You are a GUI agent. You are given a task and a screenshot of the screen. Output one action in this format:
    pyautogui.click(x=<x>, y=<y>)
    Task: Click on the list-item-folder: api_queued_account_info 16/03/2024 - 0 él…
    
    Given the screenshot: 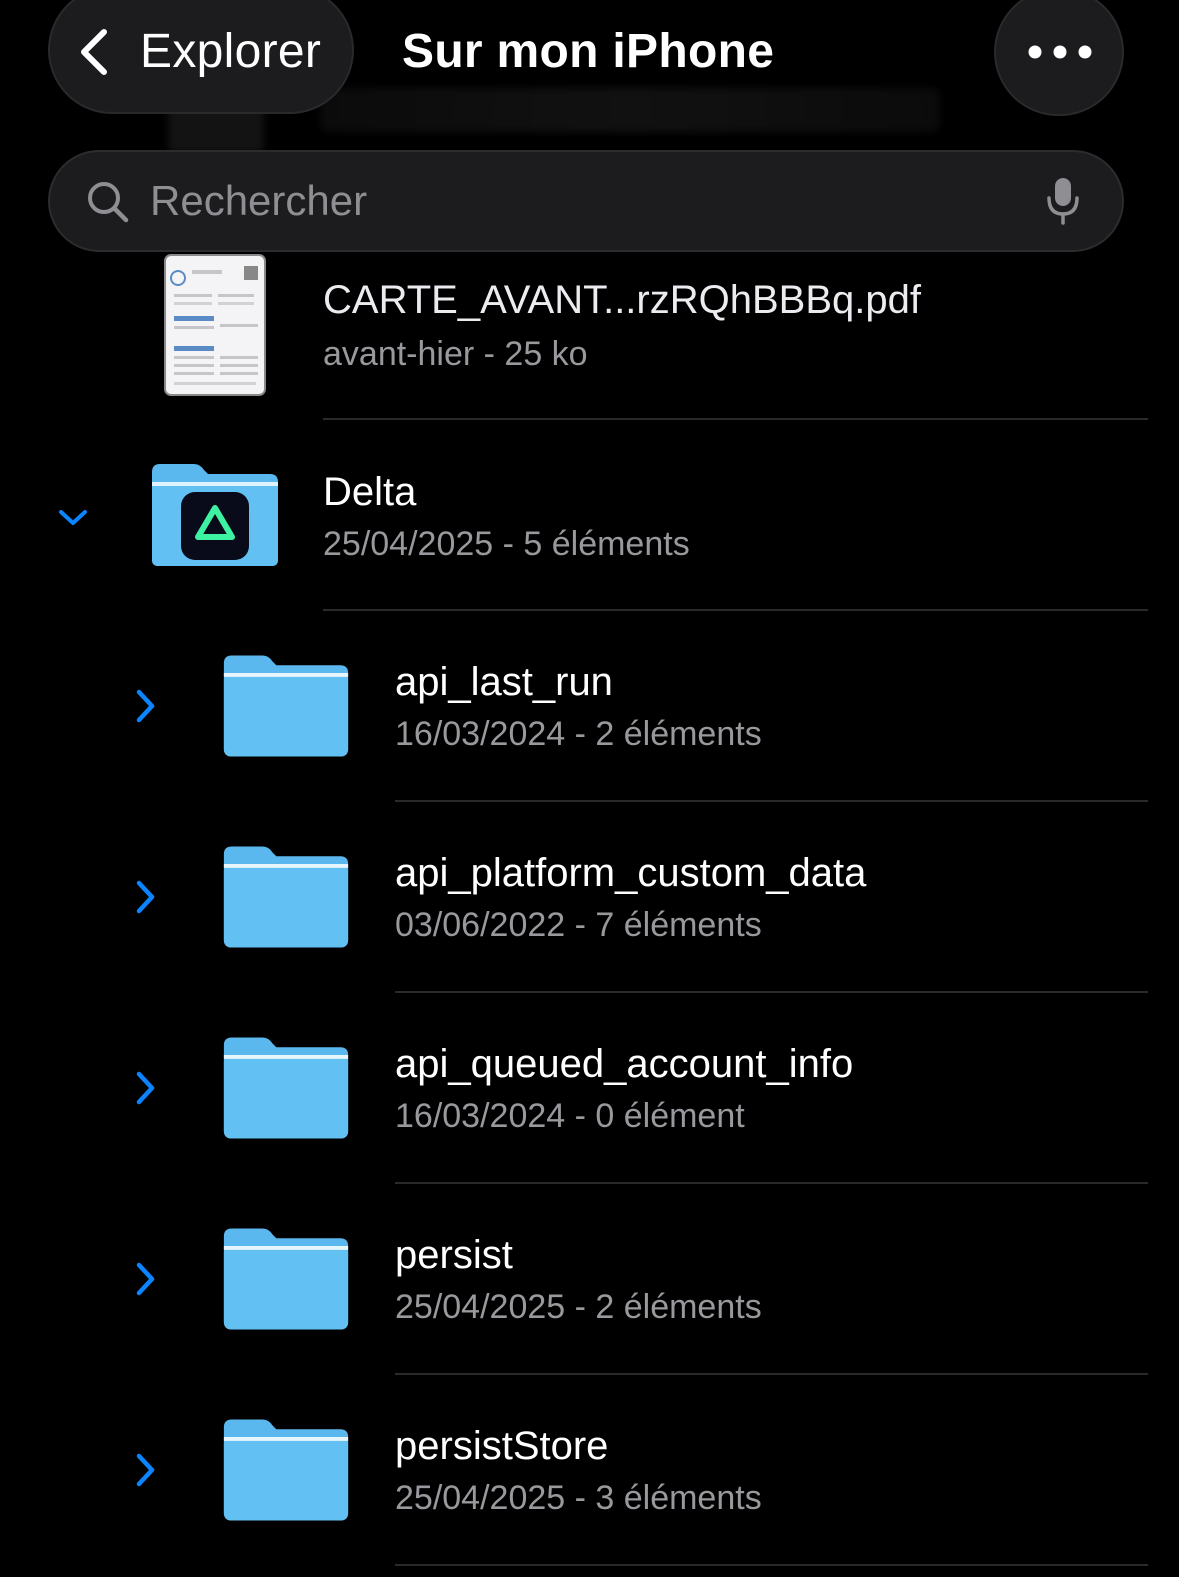 What is the action you would take?
    pyautogui.click(x=589, y=1087)
    